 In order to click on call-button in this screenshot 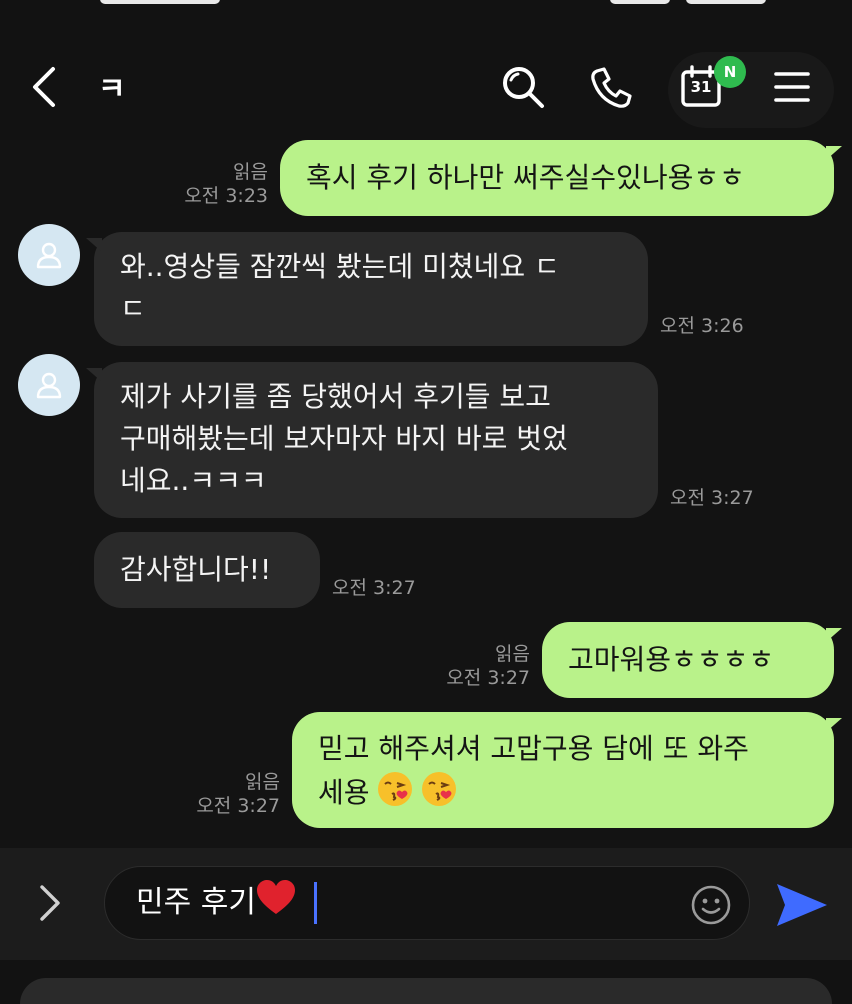, I will do `click(611, 87)`.